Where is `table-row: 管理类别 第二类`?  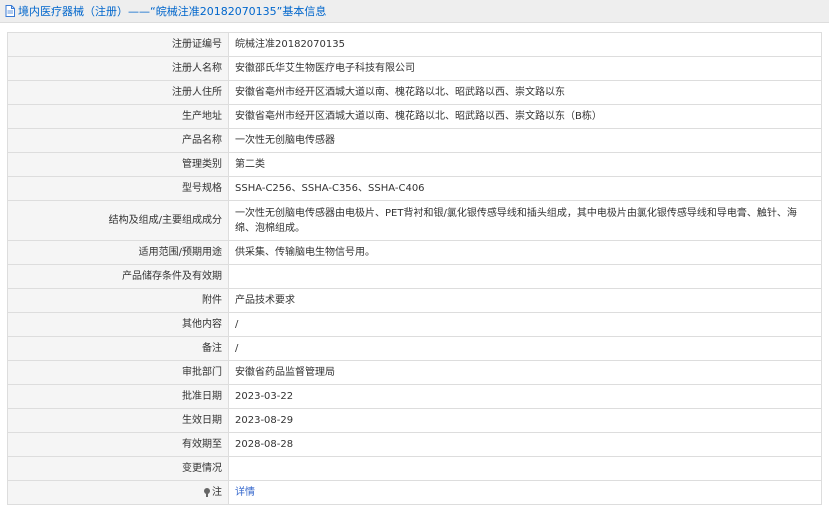
table-row: 管理类别 第二类 is located at coordinates (414, 164).